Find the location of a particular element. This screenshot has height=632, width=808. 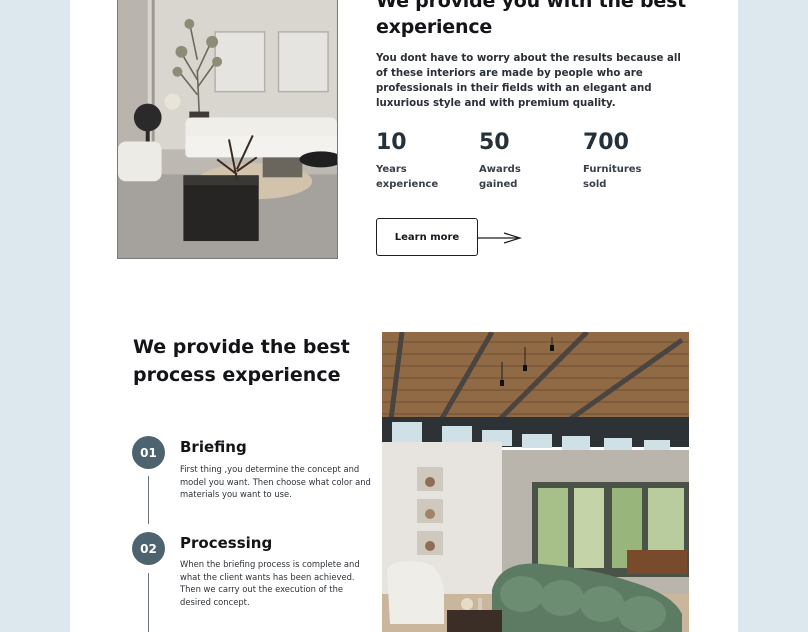

stat-years: 10 Years experience is located at coordinates (421, 160).